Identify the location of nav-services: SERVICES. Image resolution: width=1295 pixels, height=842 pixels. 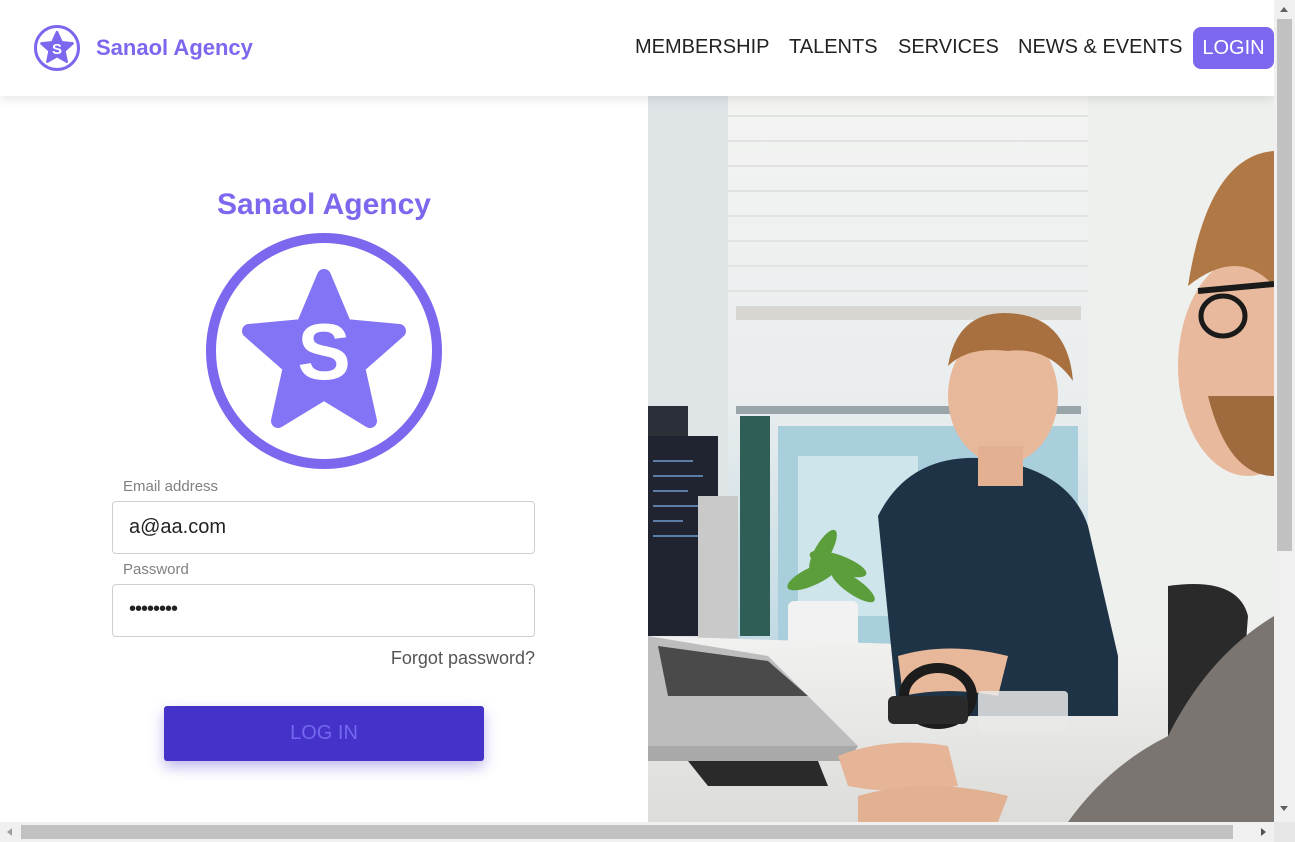
(948, 49).